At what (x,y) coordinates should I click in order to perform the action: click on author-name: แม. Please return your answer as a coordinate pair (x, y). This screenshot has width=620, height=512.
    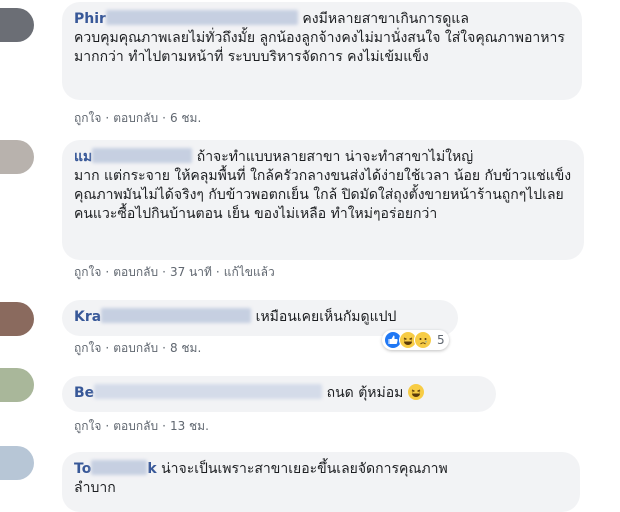
    Looking at the image, I should click on (83, 157).